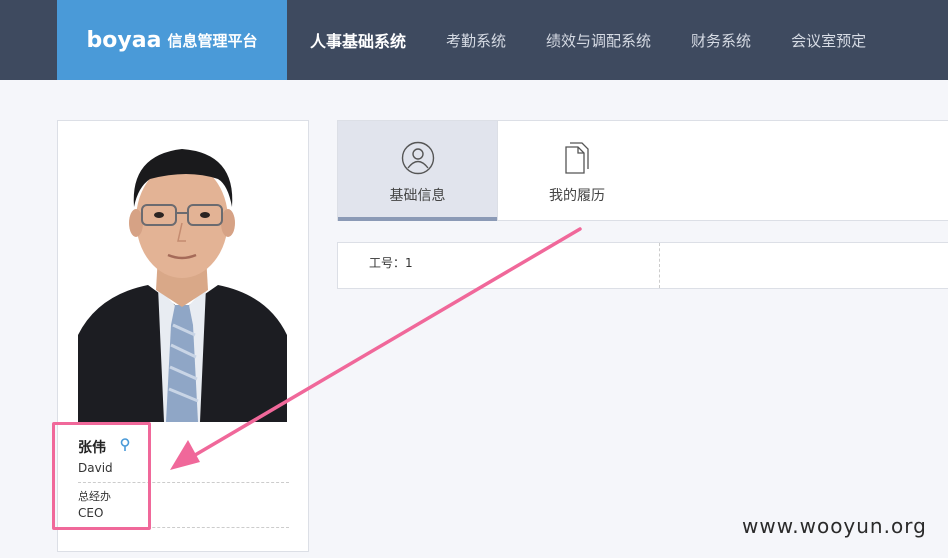 The height and width of the screenshot is (558, 948). I want to click on watermark-text: www.wooyun.org, so click(834, 526).